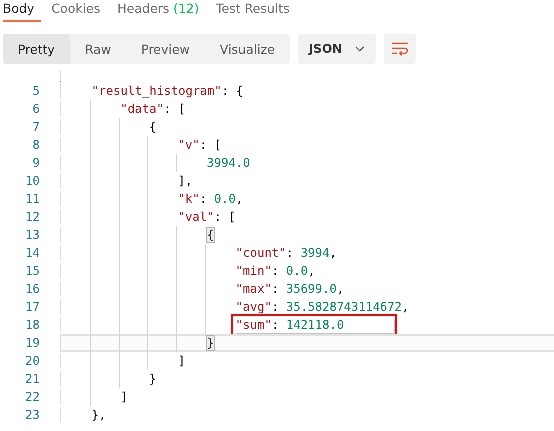  Describe the element at coordinates (36, 109) in the screenshot. I see `line-number: 6` at that location.